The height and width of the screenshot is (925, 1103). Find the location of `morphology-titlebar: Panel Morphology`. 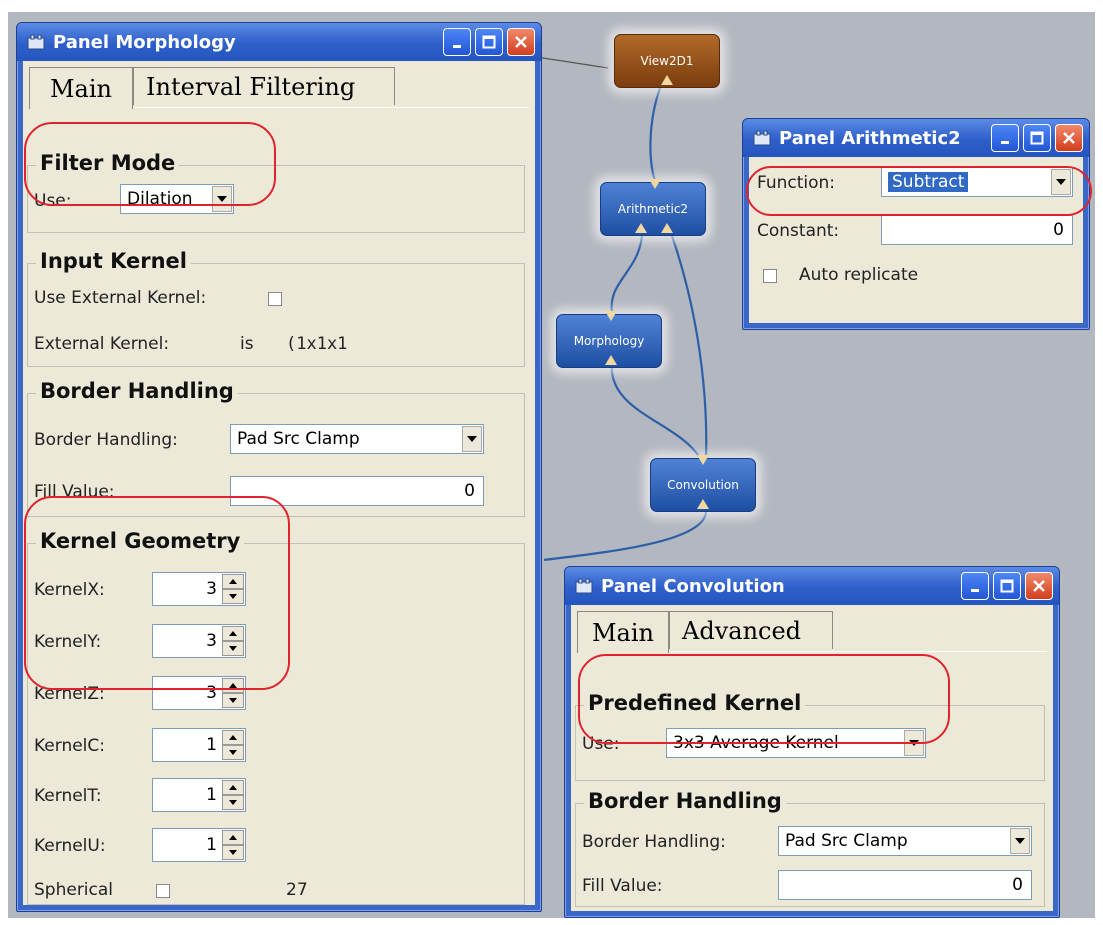

morphology-titlebar: Panel Morphology is located at coordinates (279, 42).